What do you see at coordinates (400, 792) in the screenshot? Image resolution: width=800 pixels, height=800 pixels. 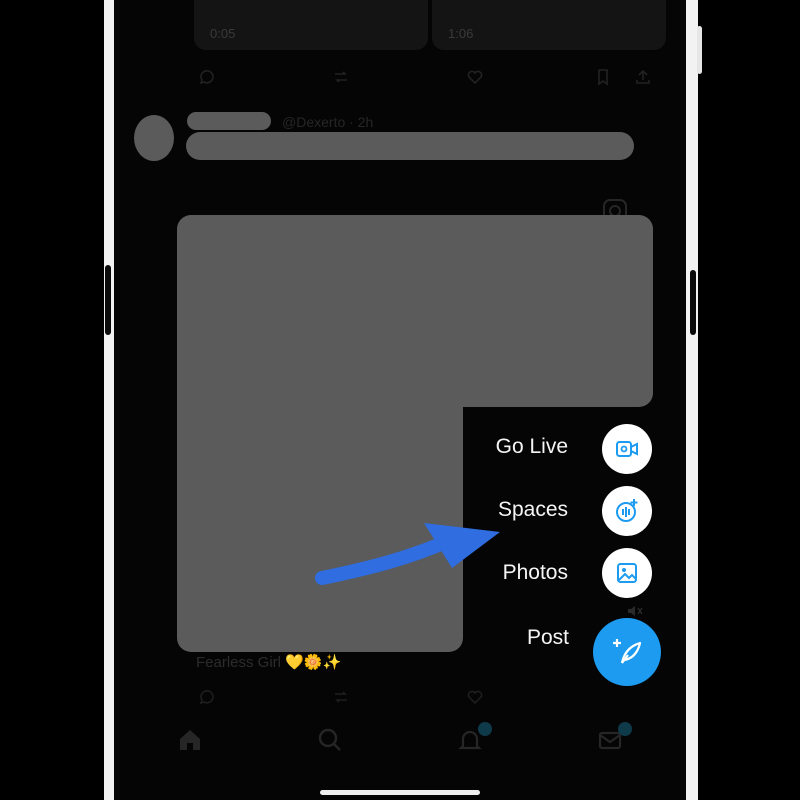 I see `home-indicator` at bounding box center [400, 792].